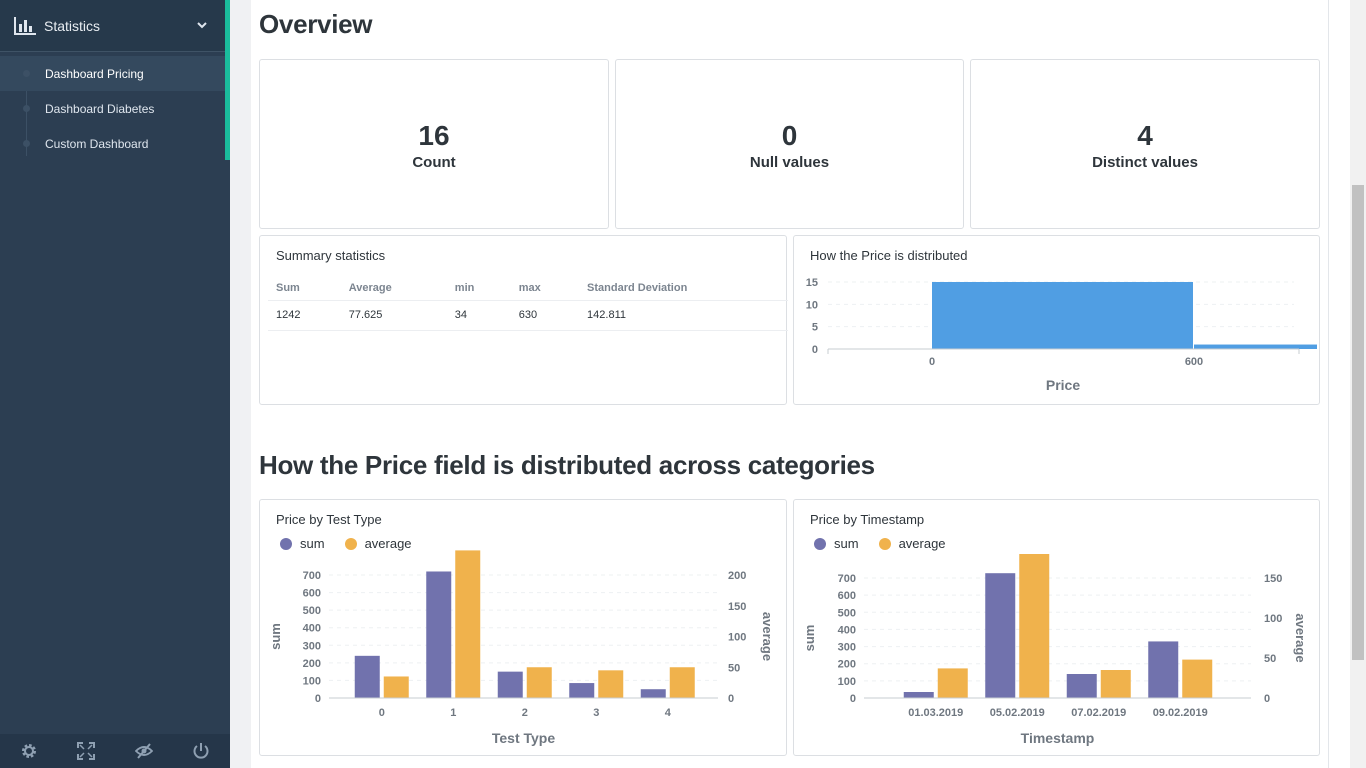  What do you see at coordinates (683, 288) in the screenshot?
I see `column-header: Standard Deviation` at bounding box center [683, 288].